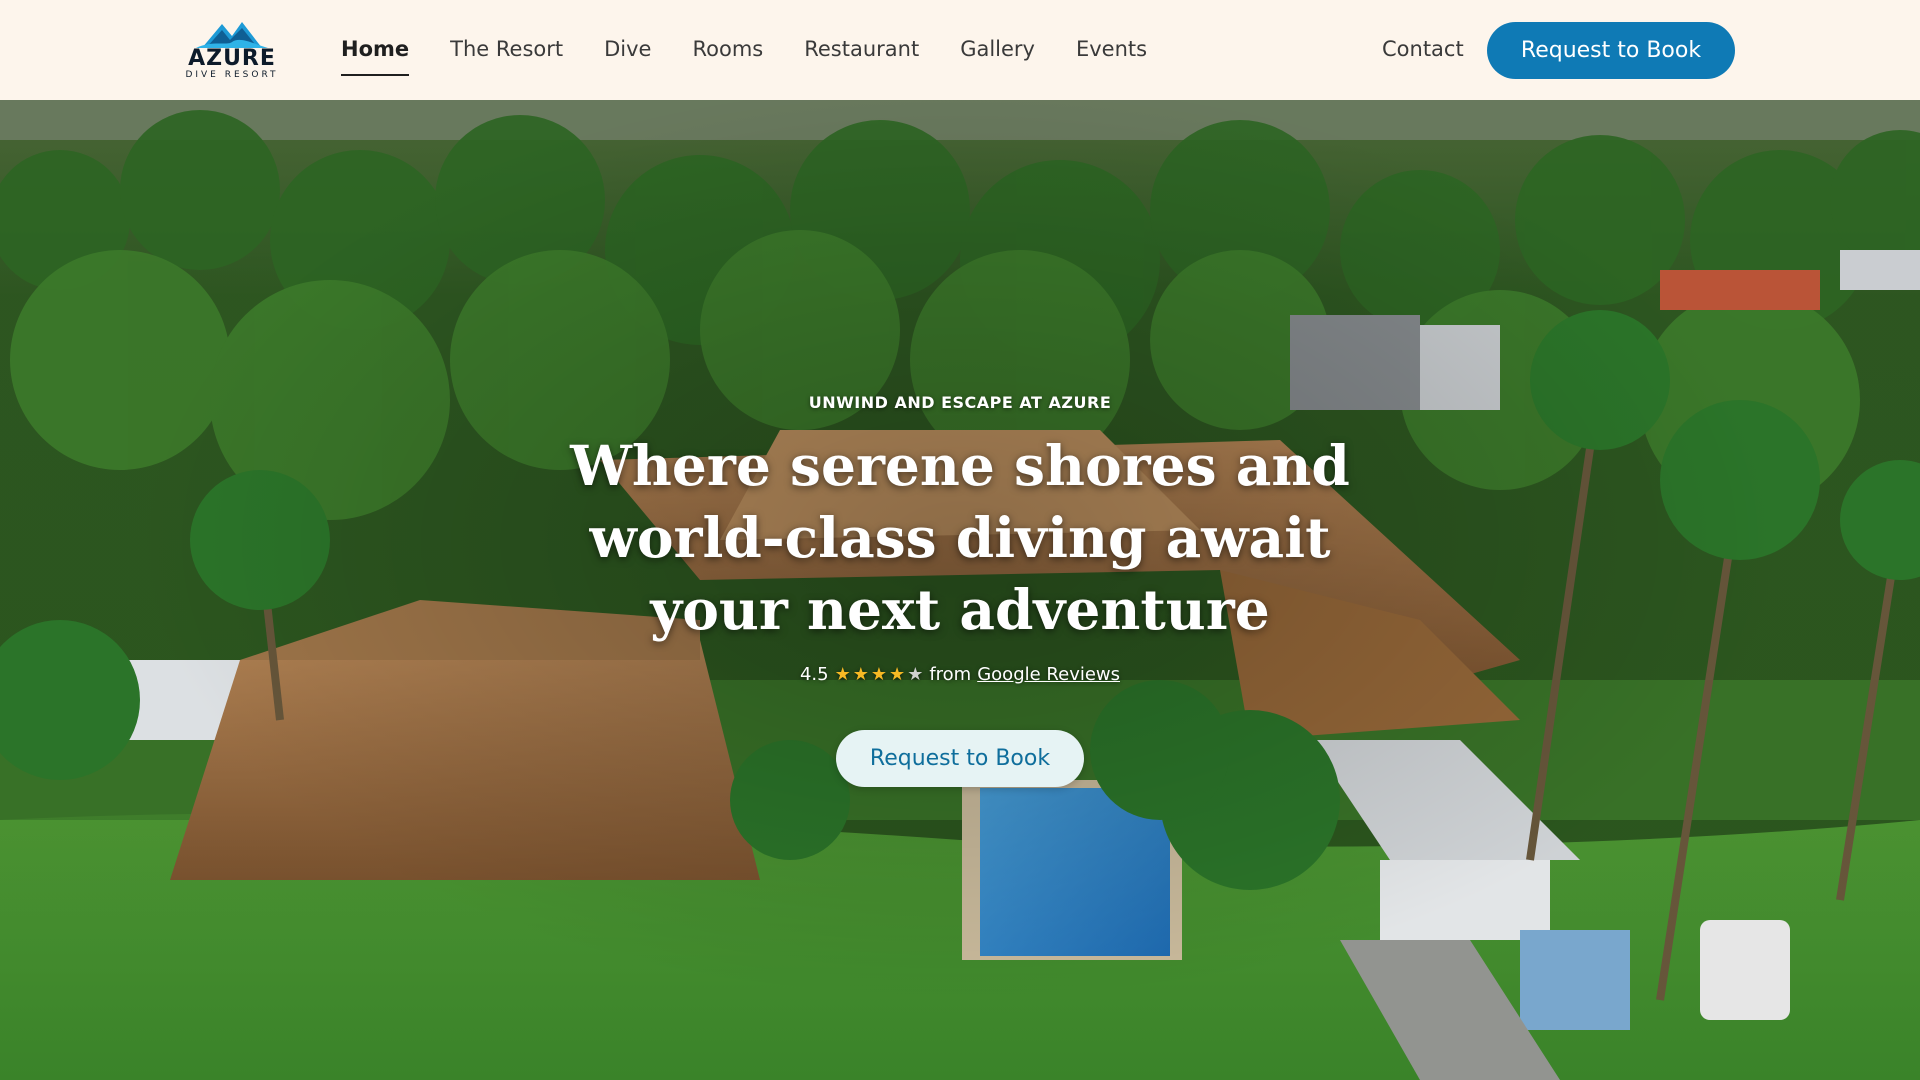 The width and height of the screenshot is (1920, 1080). I want to click on nav-item-events: Events, so click(1111, 49).